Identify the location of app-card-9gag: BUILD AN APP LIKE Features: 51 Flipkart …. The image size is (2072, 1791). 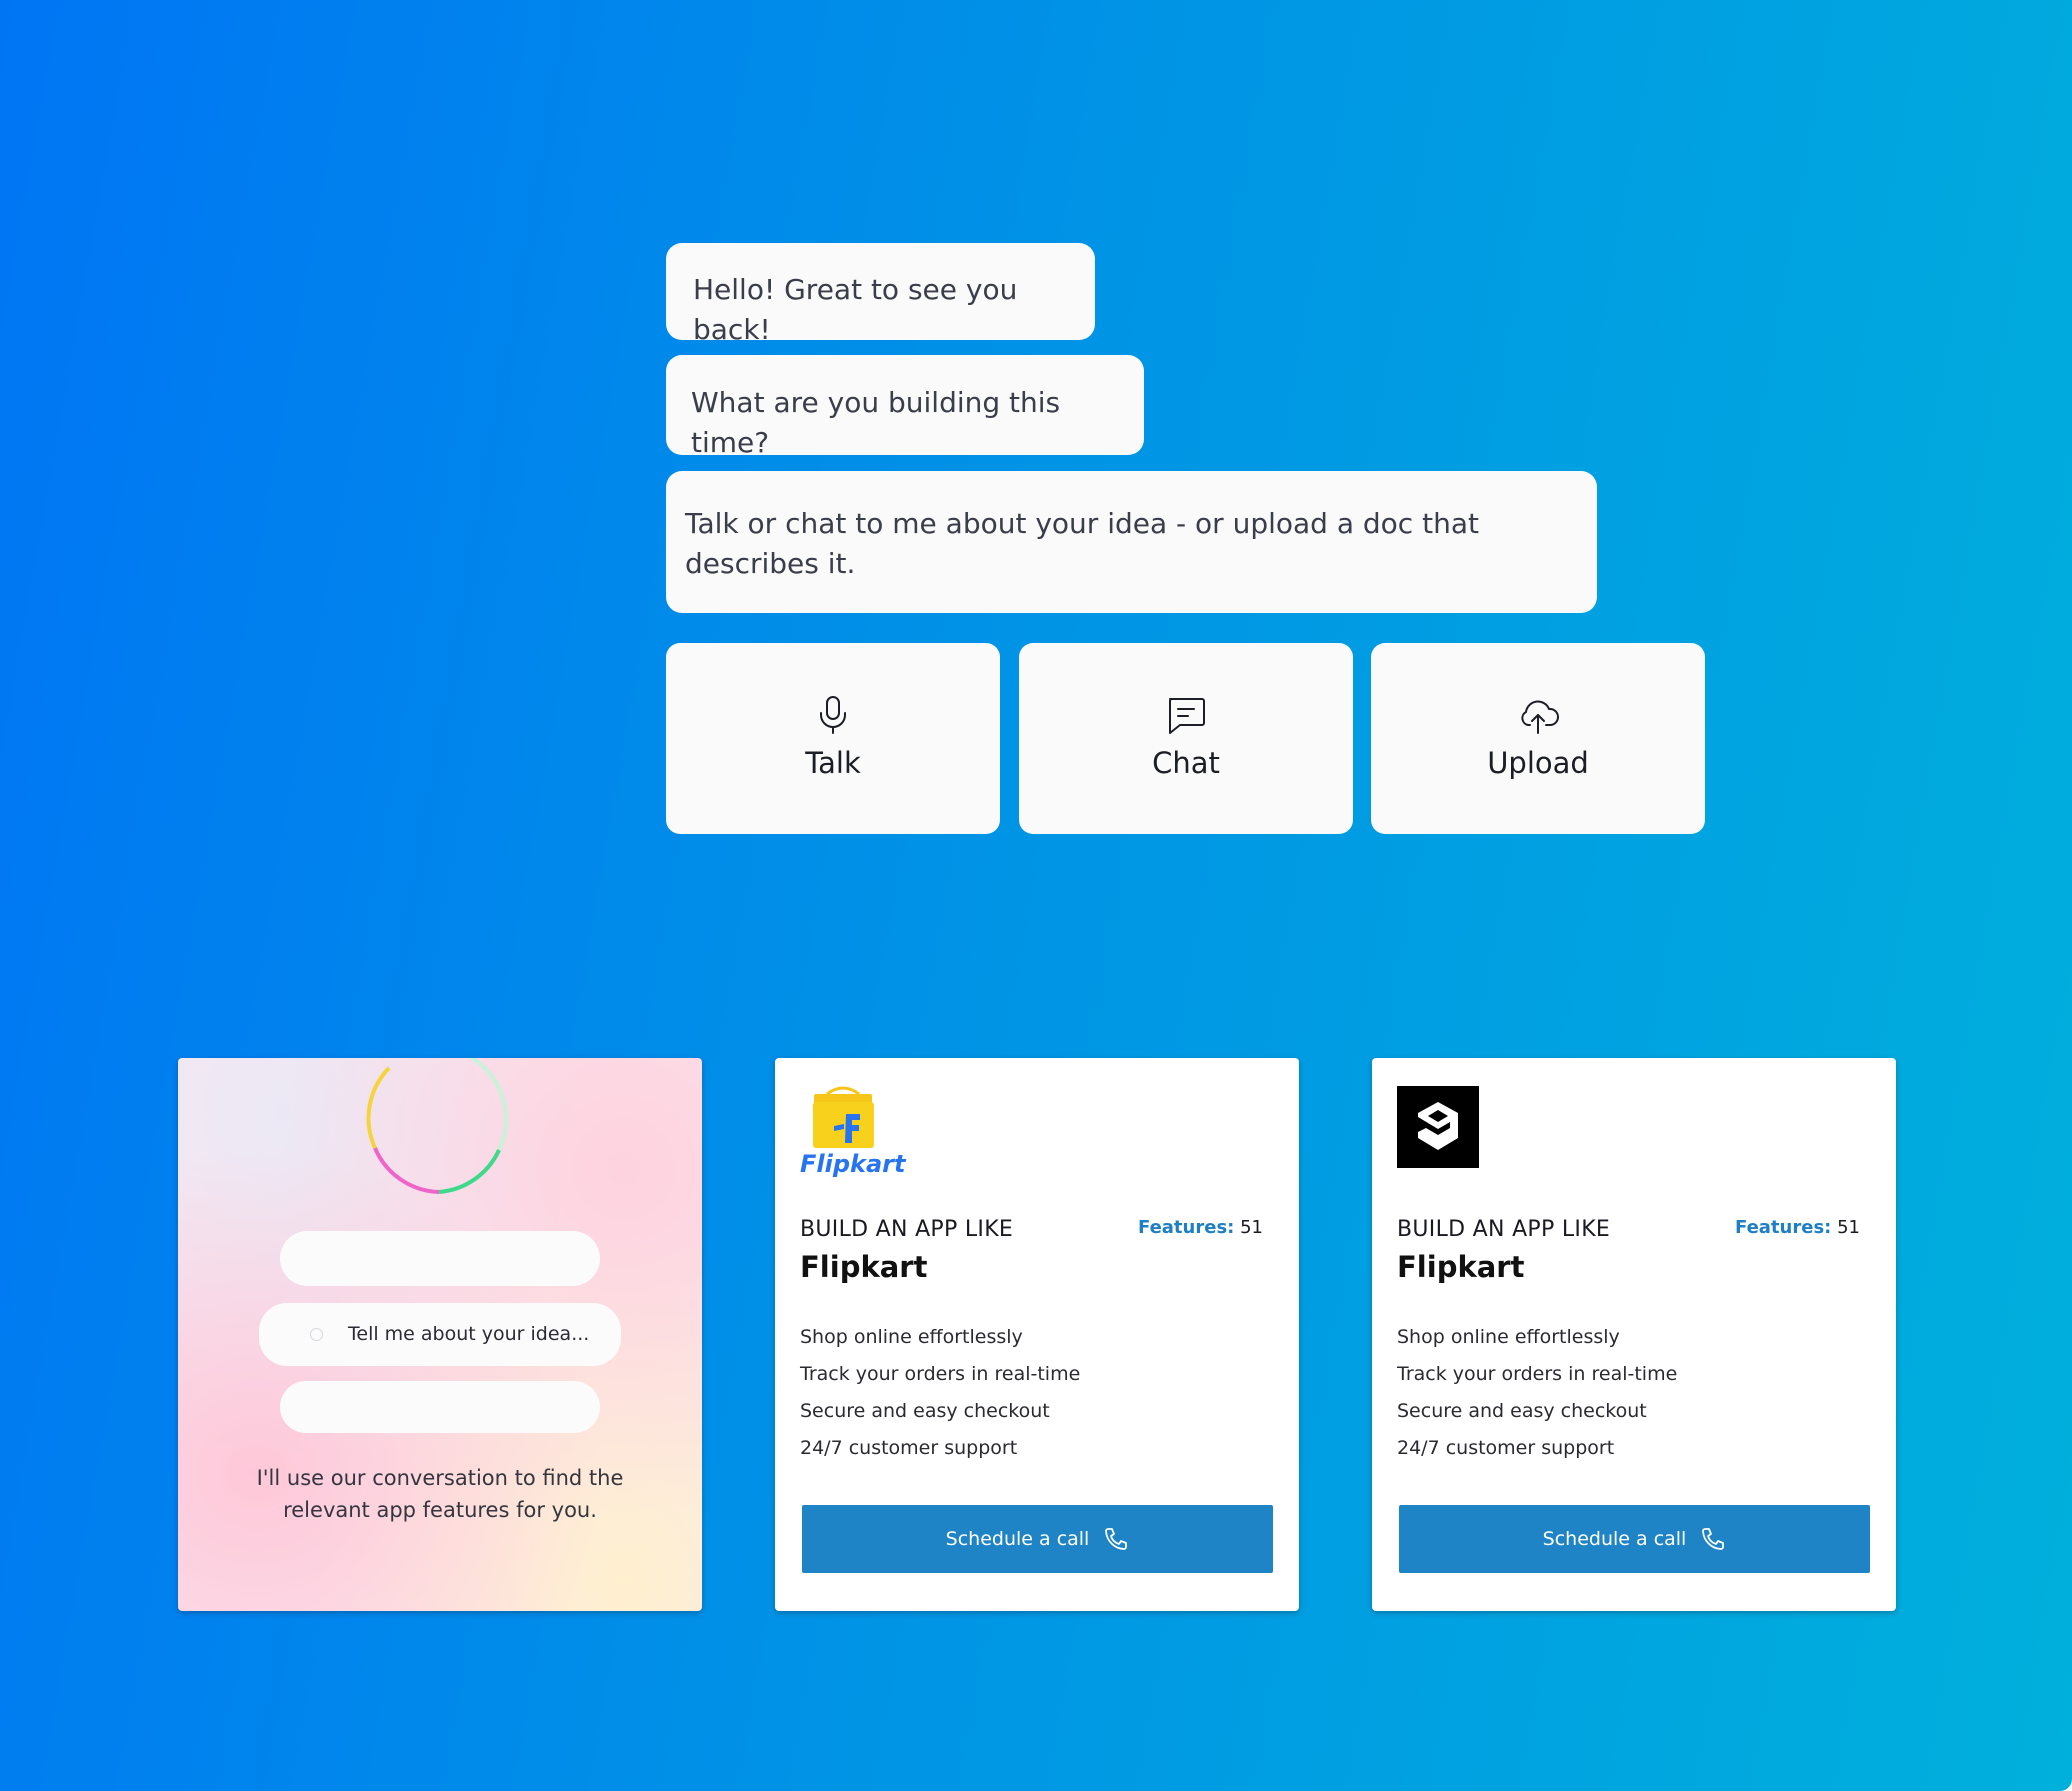
(1634, 1334).